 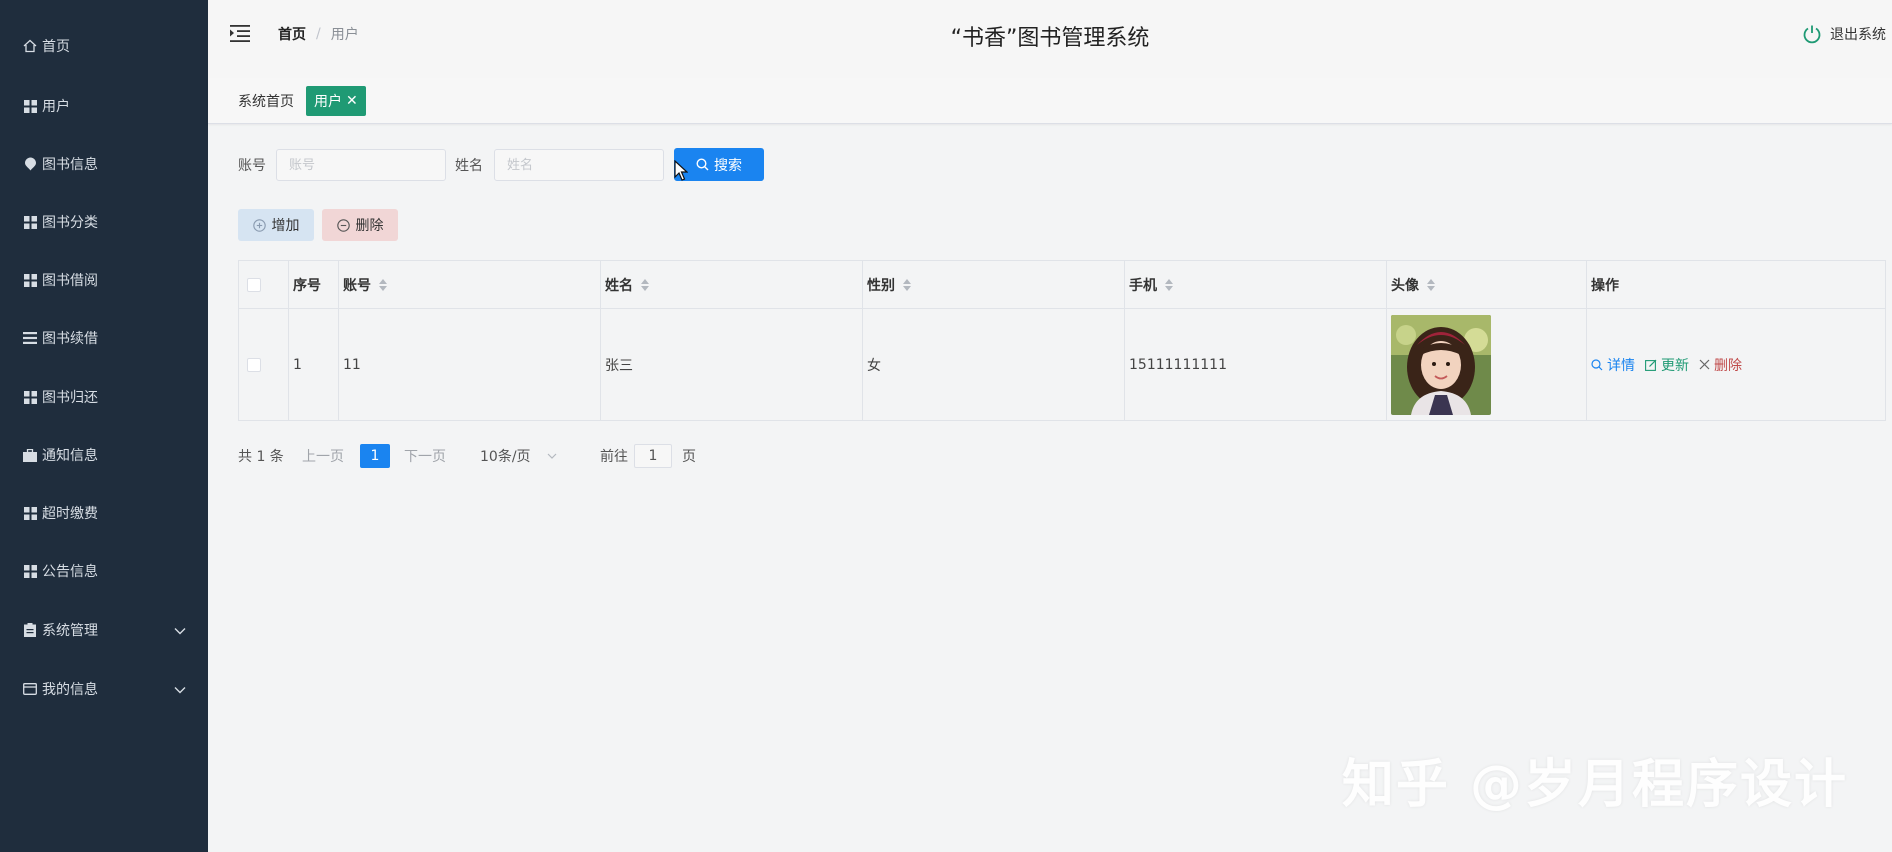 What do you see at coordinates (30, 630) in the screenshot?
I see `clipboard-icon` at bounding box center [30, 630].